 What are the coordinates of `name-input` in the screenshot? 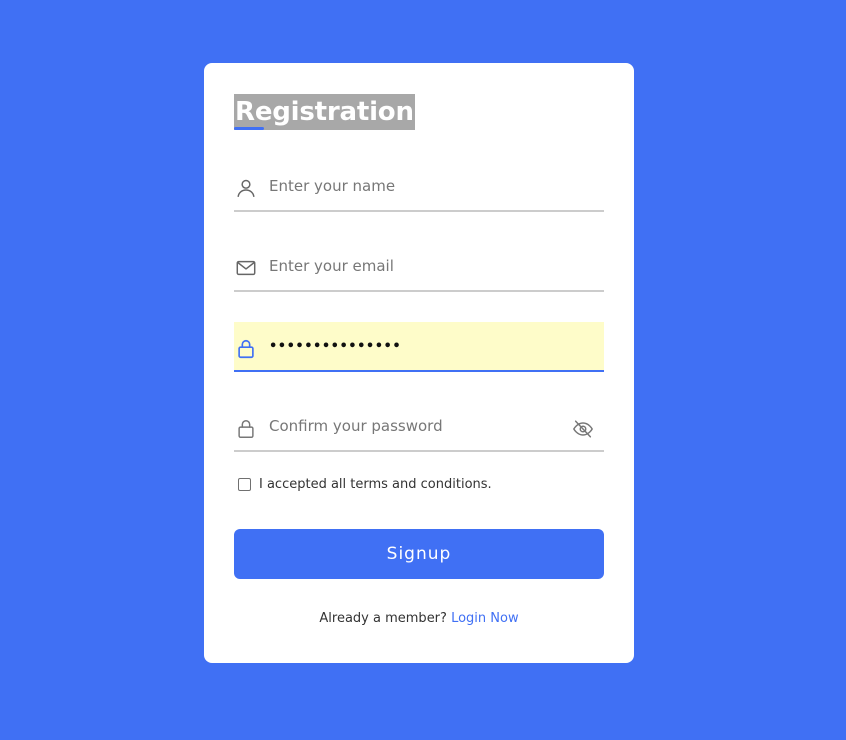 It's located at (419, 186).